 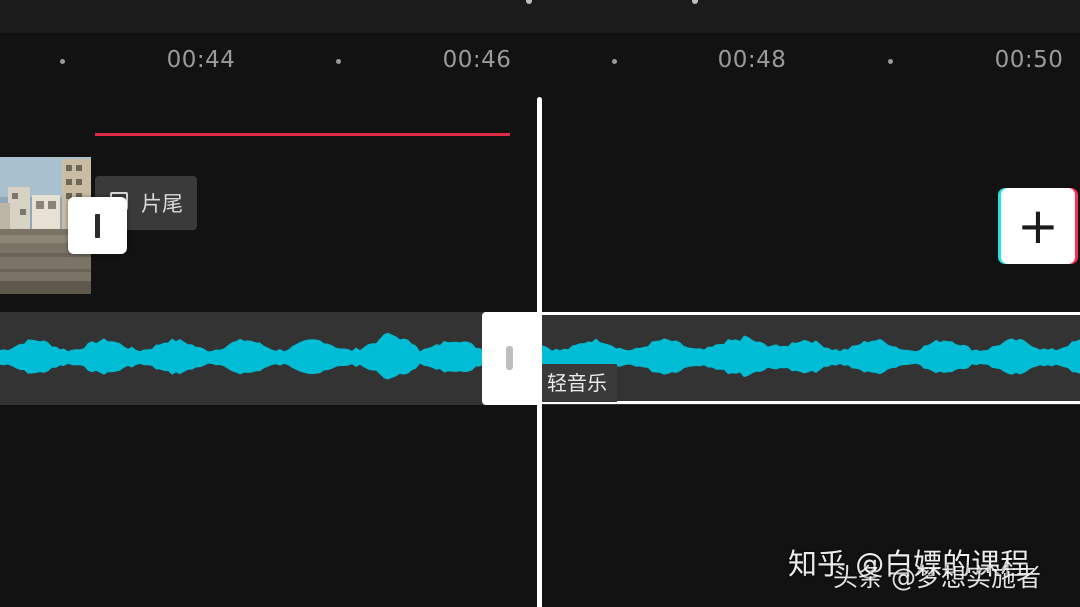 What do you see at coordinates (539, 352) in the screenshot?
I see `playhead` at bounding box center [539, 352].